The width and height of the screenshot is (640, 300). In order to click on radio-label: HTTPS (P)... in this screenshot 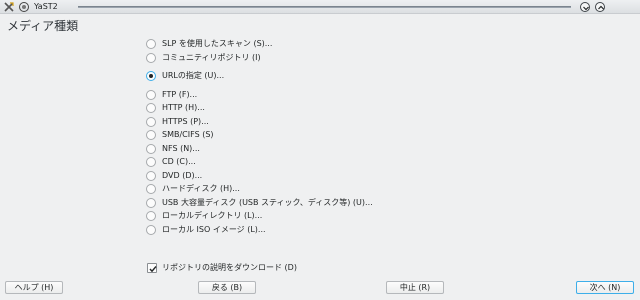, I will do `click(185, 121)`.